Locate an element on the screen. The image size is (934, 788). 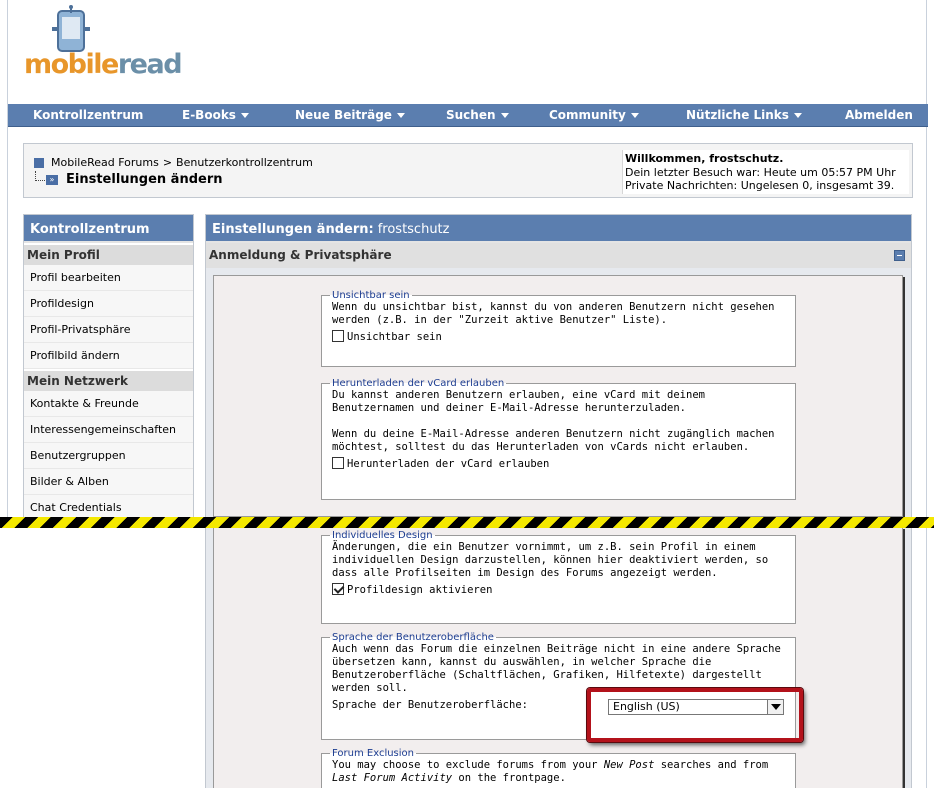
sidebar-item-profildesign: Profildesign is located at coordinates (108, 304).